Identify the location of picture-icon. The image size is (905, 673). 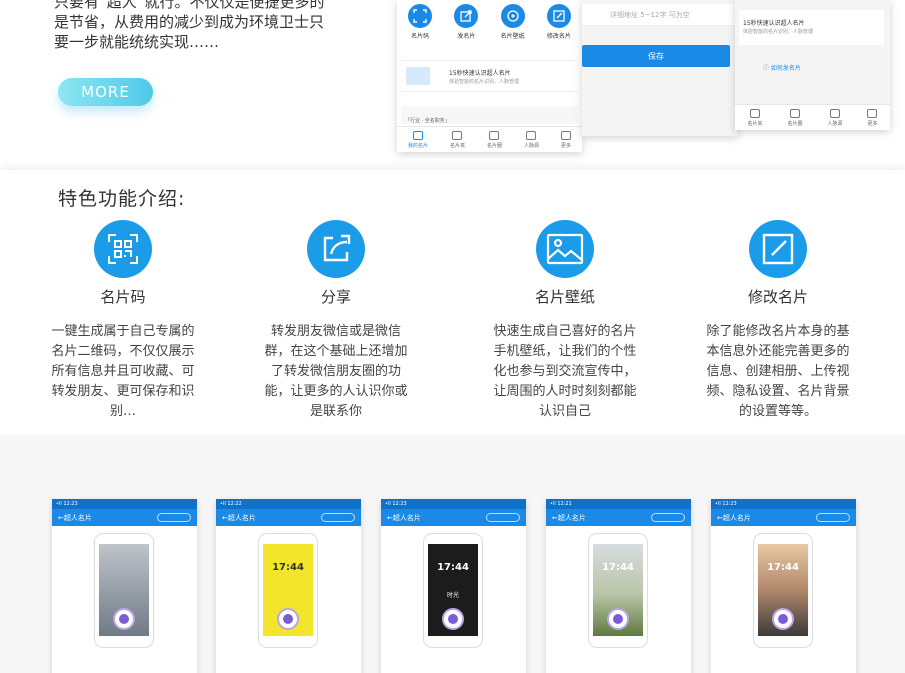
(565, 249).